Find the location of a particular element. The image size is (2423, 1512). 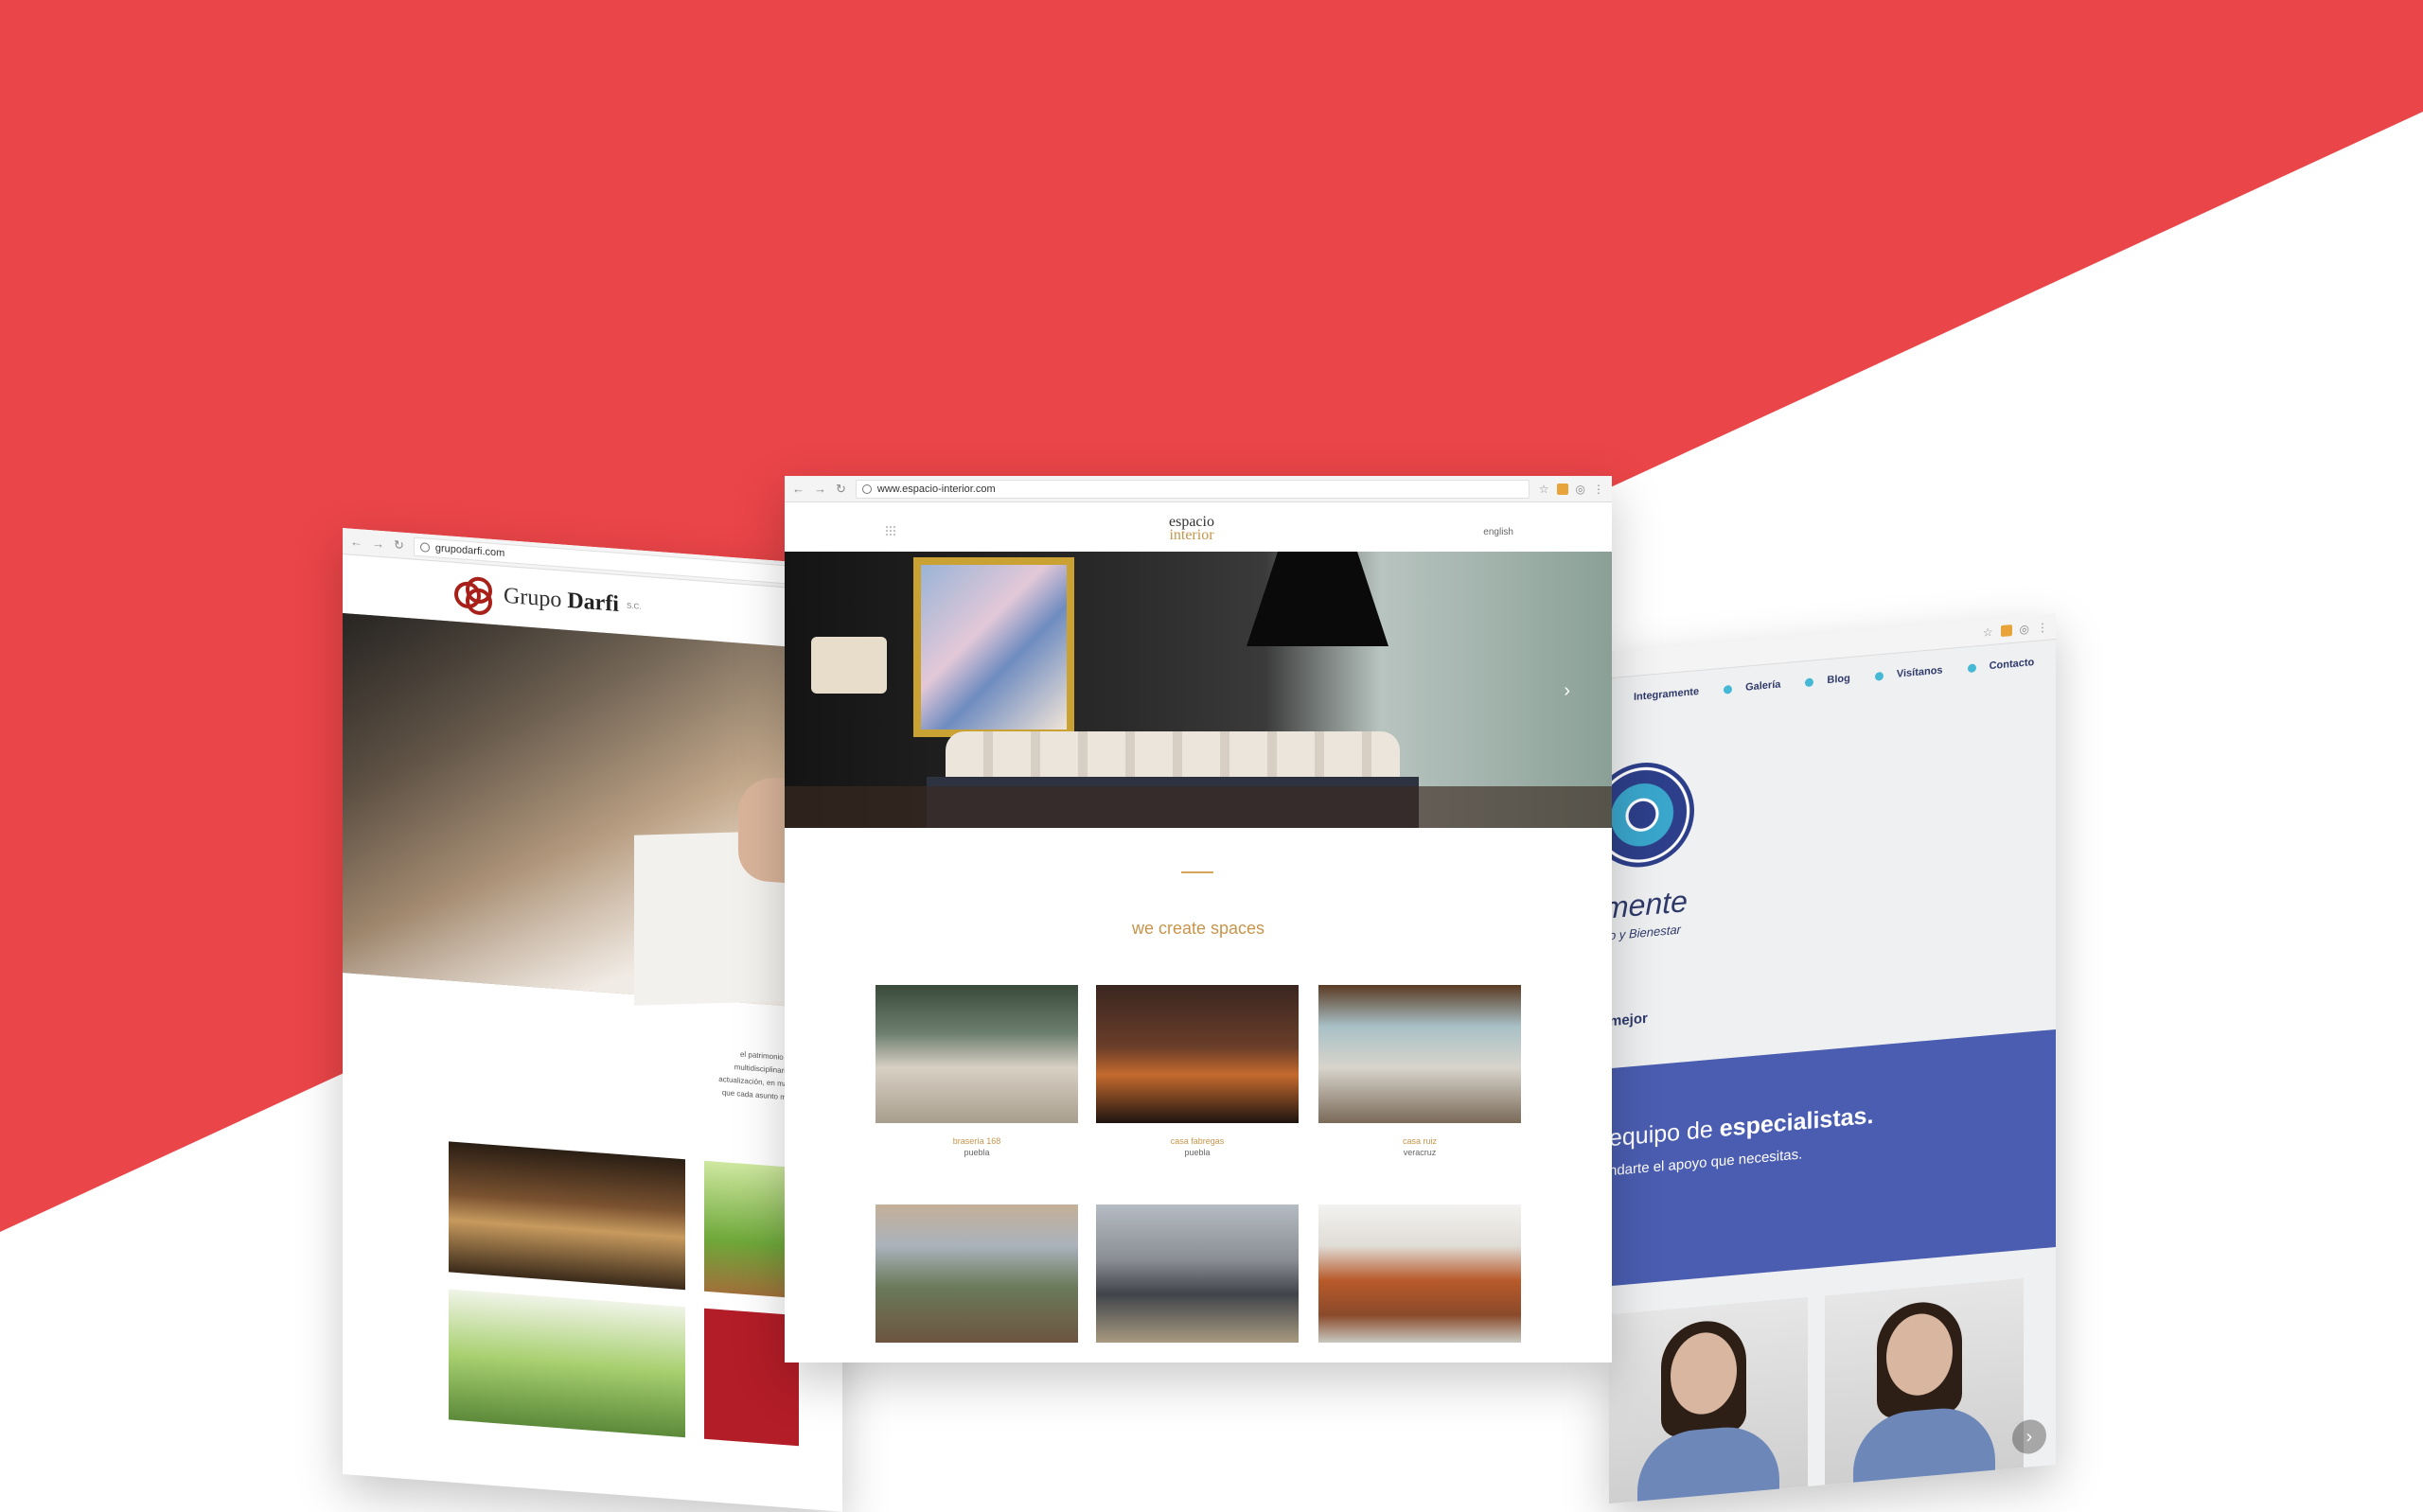

project-card: brasería 168 puebla is located at coordinates (976, 1071).